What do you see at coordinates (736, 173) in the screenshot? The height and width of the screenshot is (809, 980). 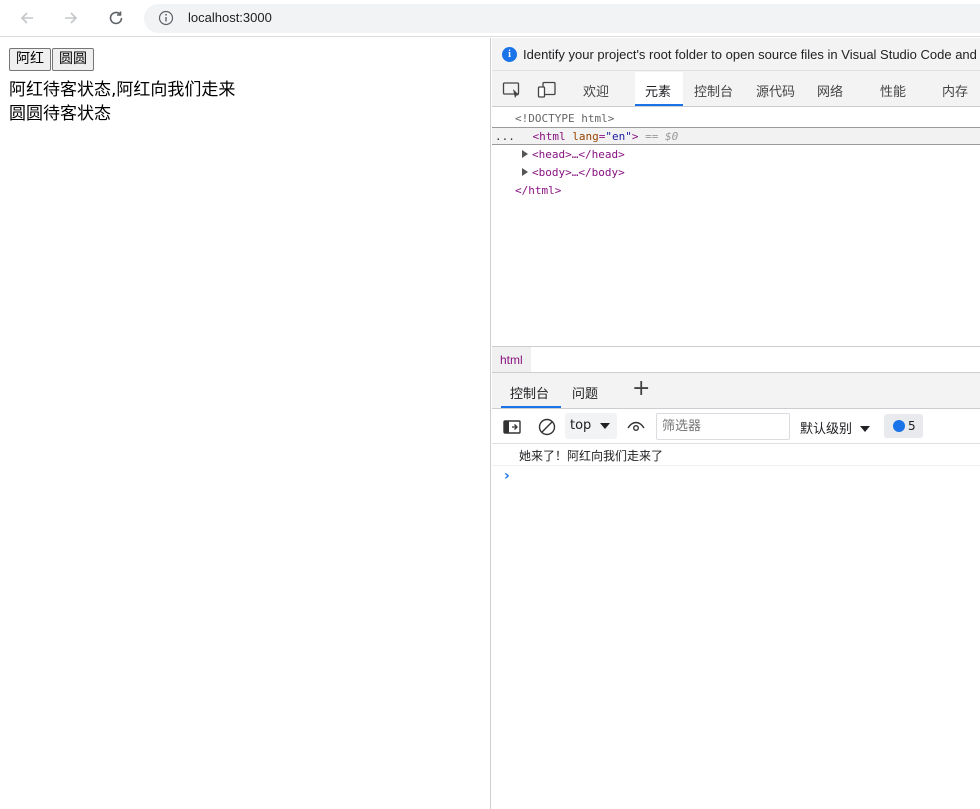 I see `body-node: <body>…</body>` at bounding box center [736, 173].